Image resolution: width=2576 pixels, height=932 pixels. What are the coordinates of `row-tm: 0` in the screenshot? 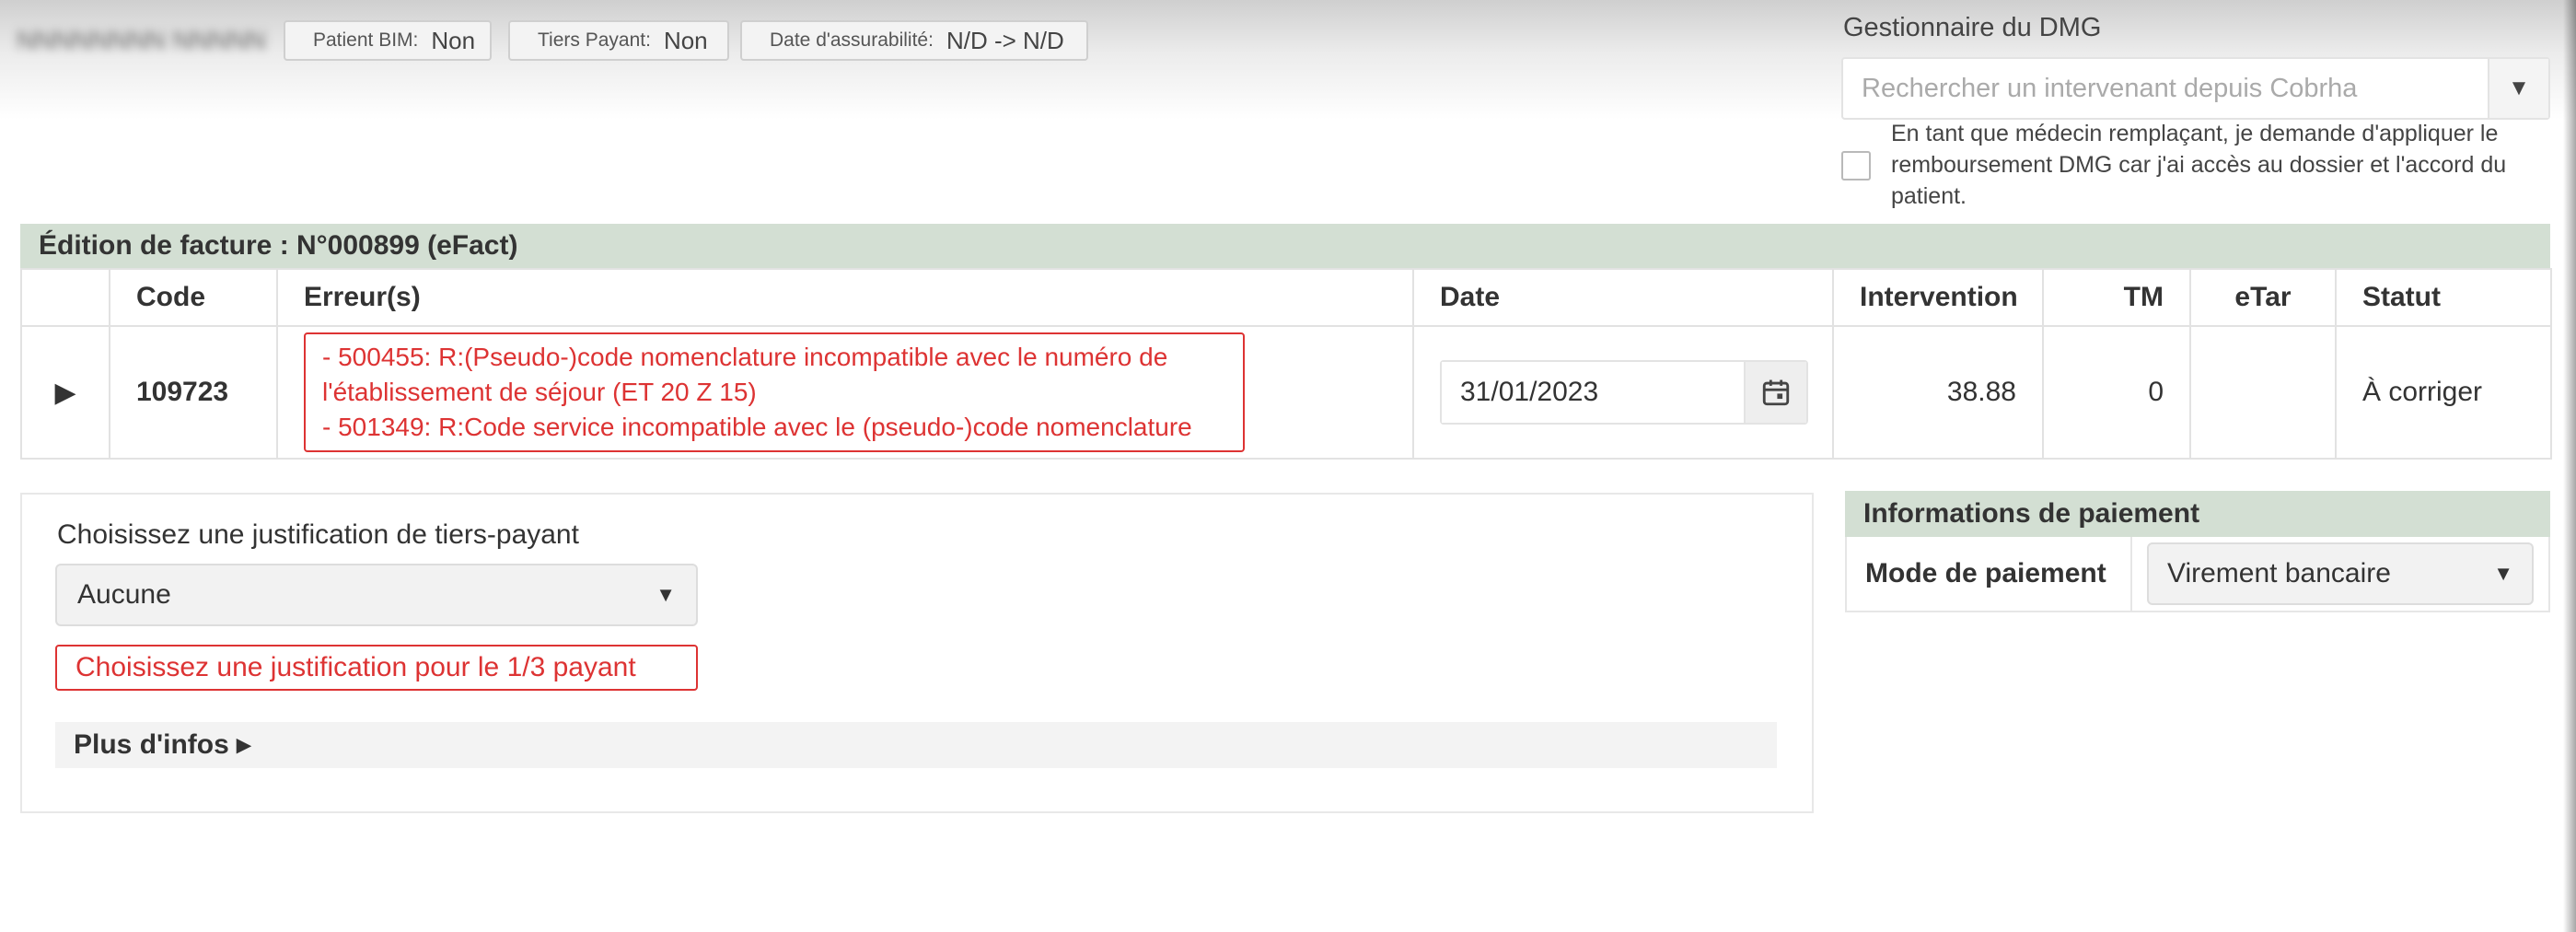 It's located at (2116, 392).